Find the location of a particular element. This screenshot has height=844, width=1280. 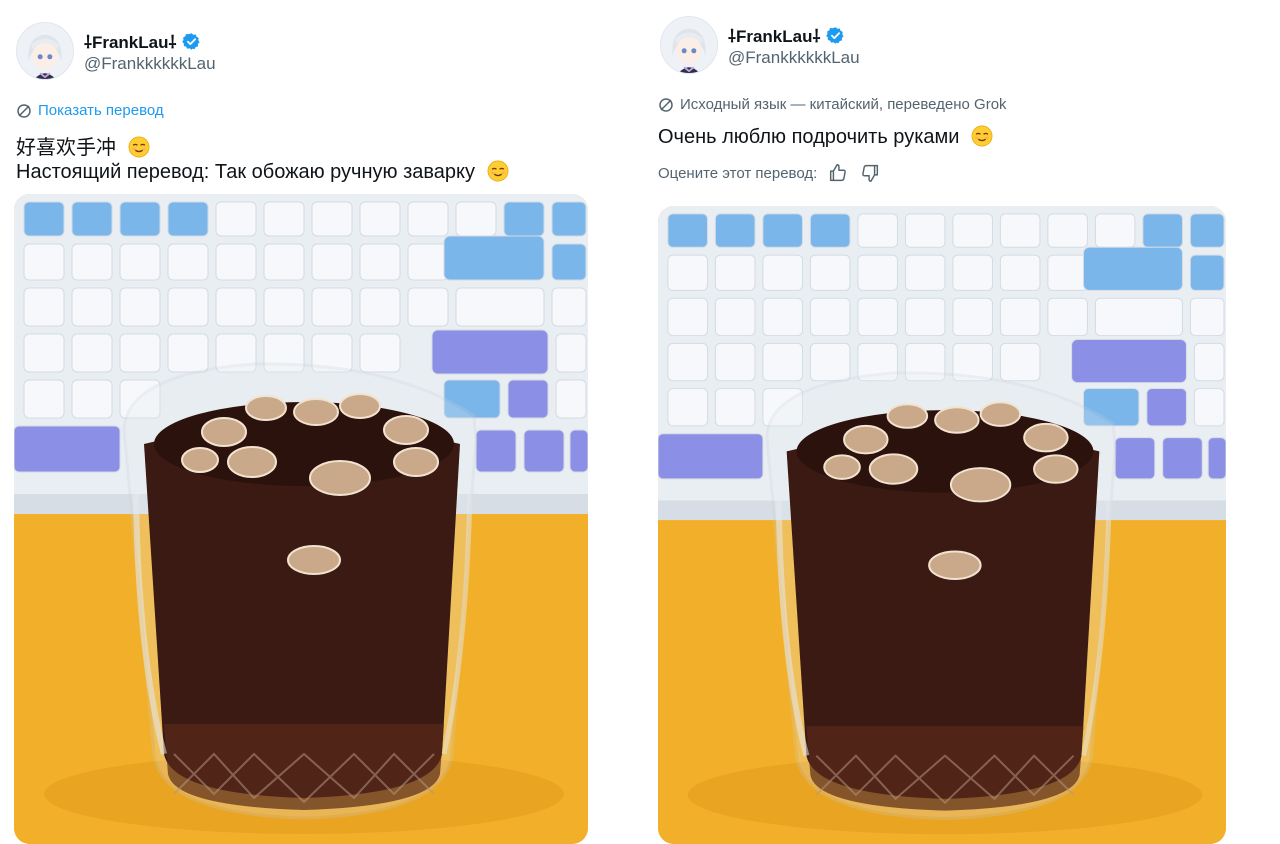

show-translation-row: Показать перевод is located at coordinates (90, 110).